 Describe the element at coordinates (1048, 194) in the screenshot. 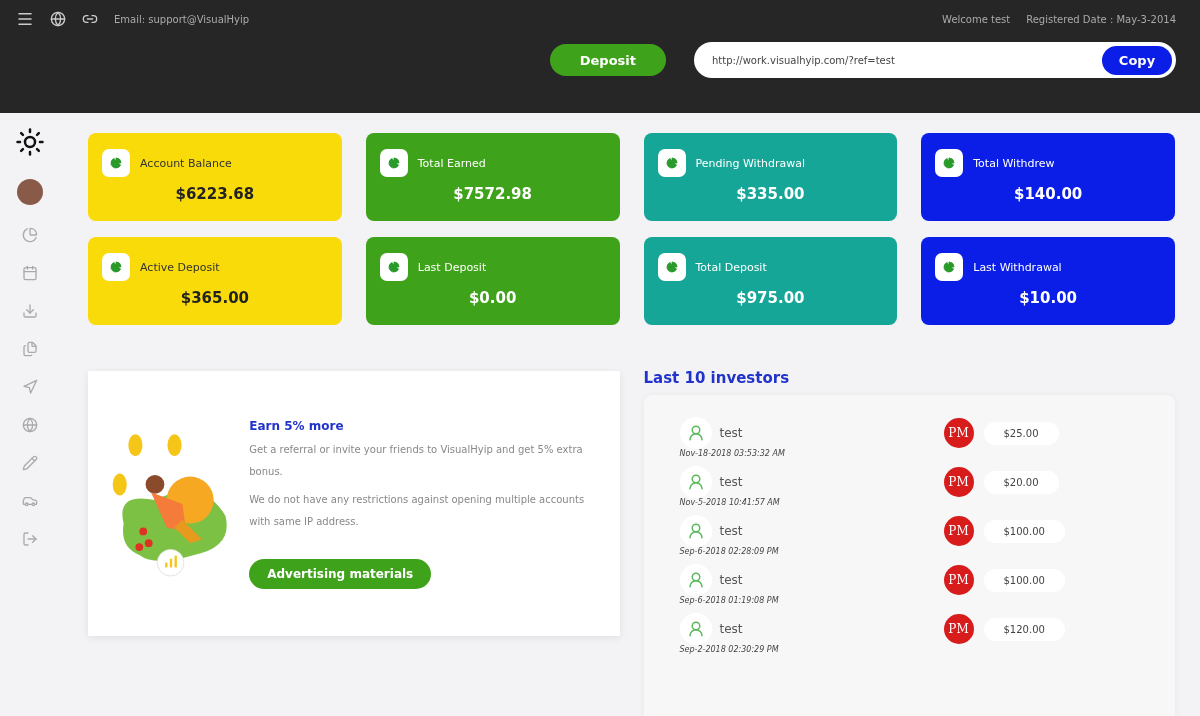

I see `stat-value: $140.00` at that location.